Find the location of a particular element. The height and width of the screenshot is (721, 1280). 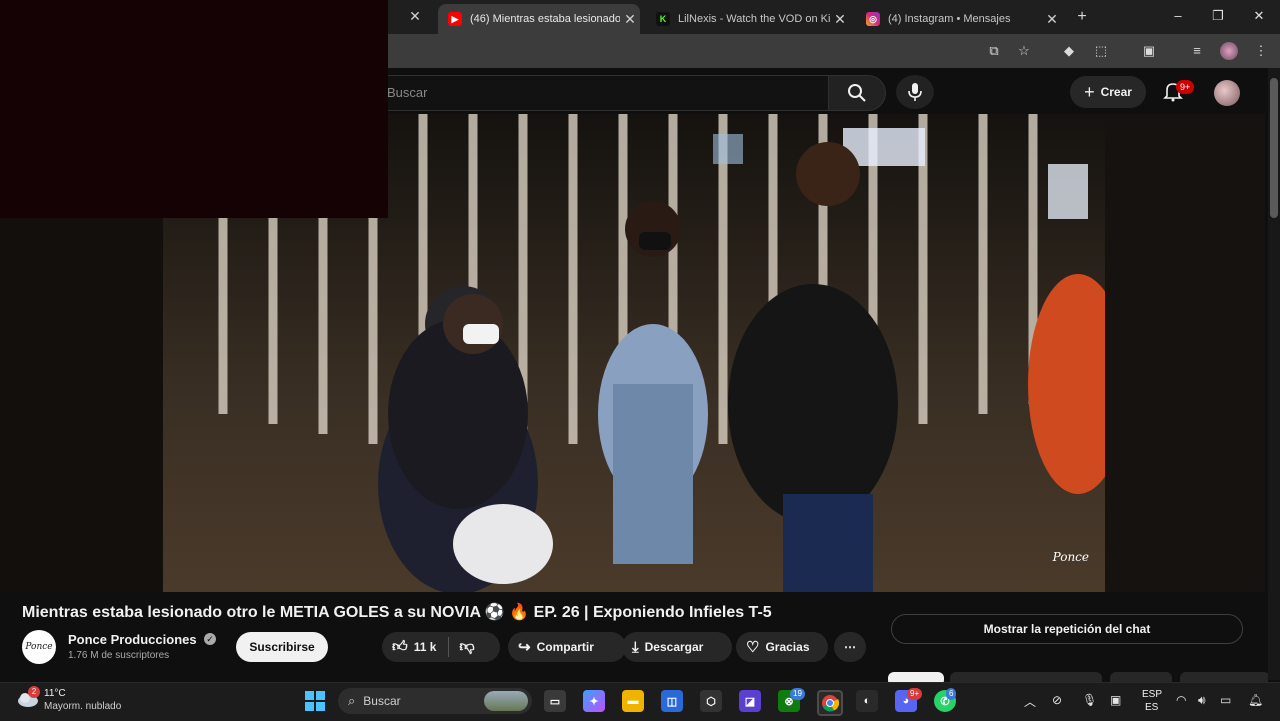

divider is located at coordinates (449, 647).